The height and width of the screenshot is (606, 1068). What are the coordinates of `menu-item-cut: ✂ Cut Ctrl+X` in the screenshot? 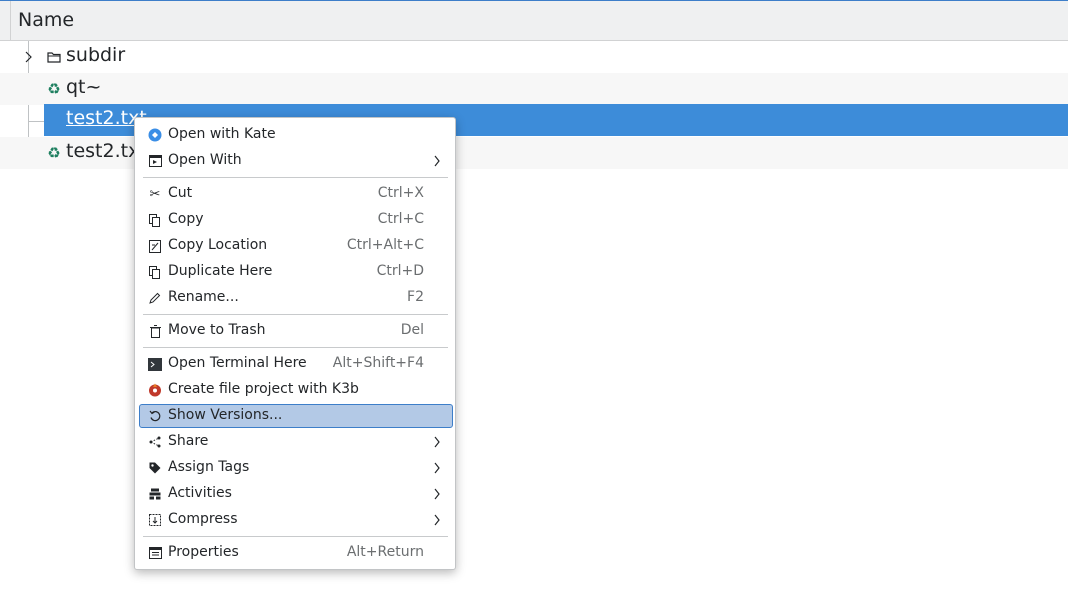 It's located at (296, 194).